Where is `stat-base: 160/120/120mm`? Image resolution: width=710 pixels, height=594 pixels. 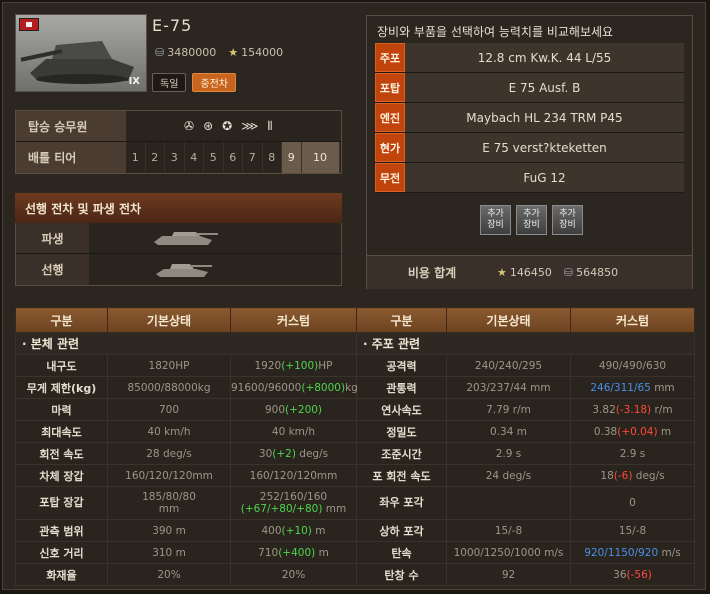 stat-base: 160/120/120mm is located at coordinates (169, 475).